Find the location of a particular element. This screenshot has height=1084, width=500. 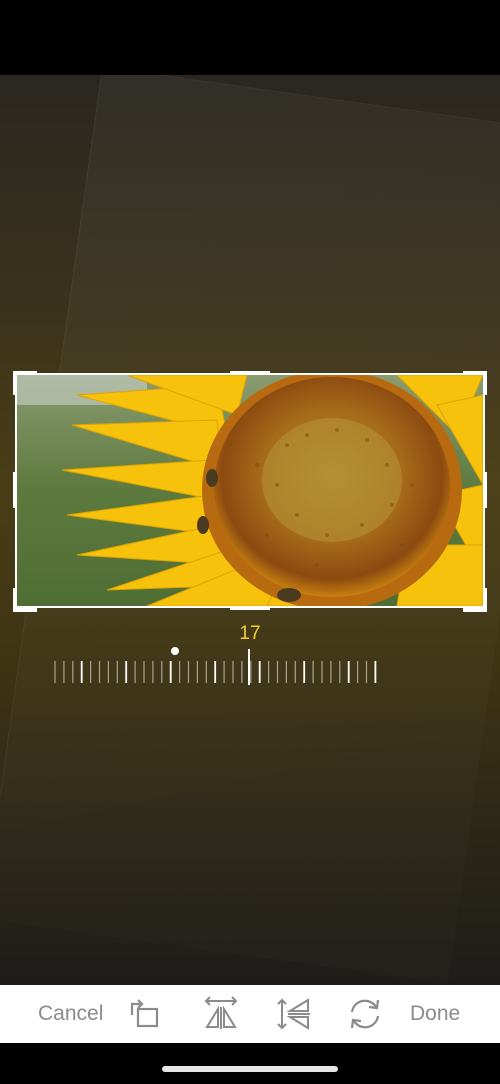

dial-zero-dot is located at coordinates (175, 651).